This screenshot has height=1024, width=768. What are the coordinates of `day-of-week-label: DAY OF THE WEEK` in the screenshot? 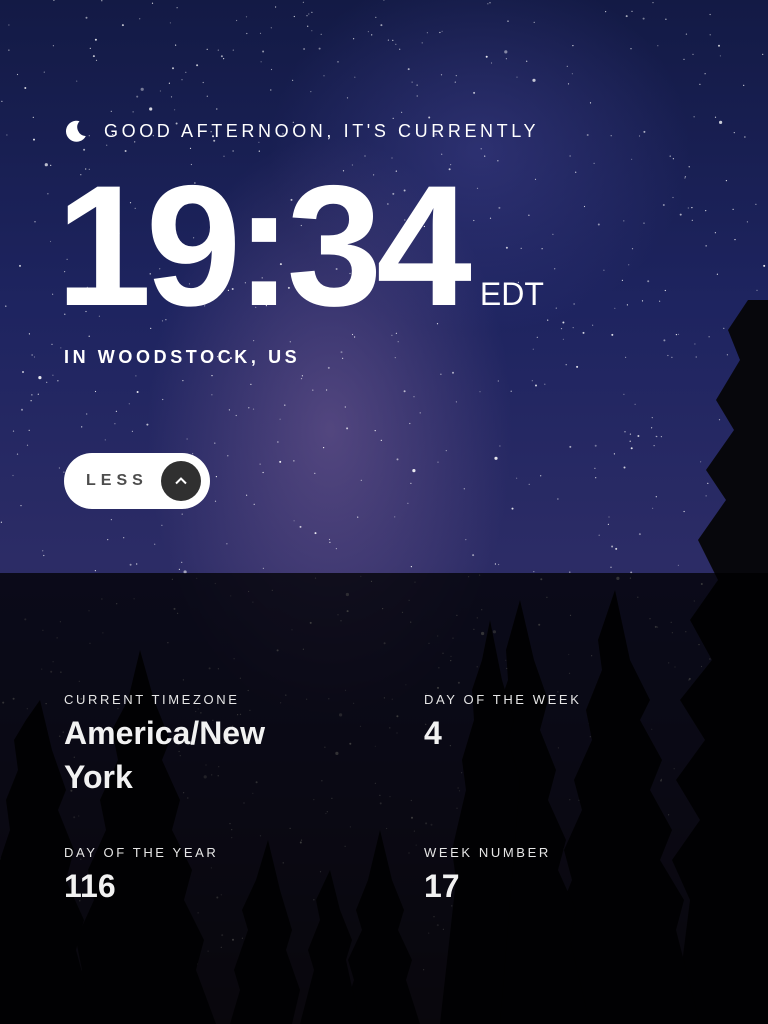 It's located at (503, 699).